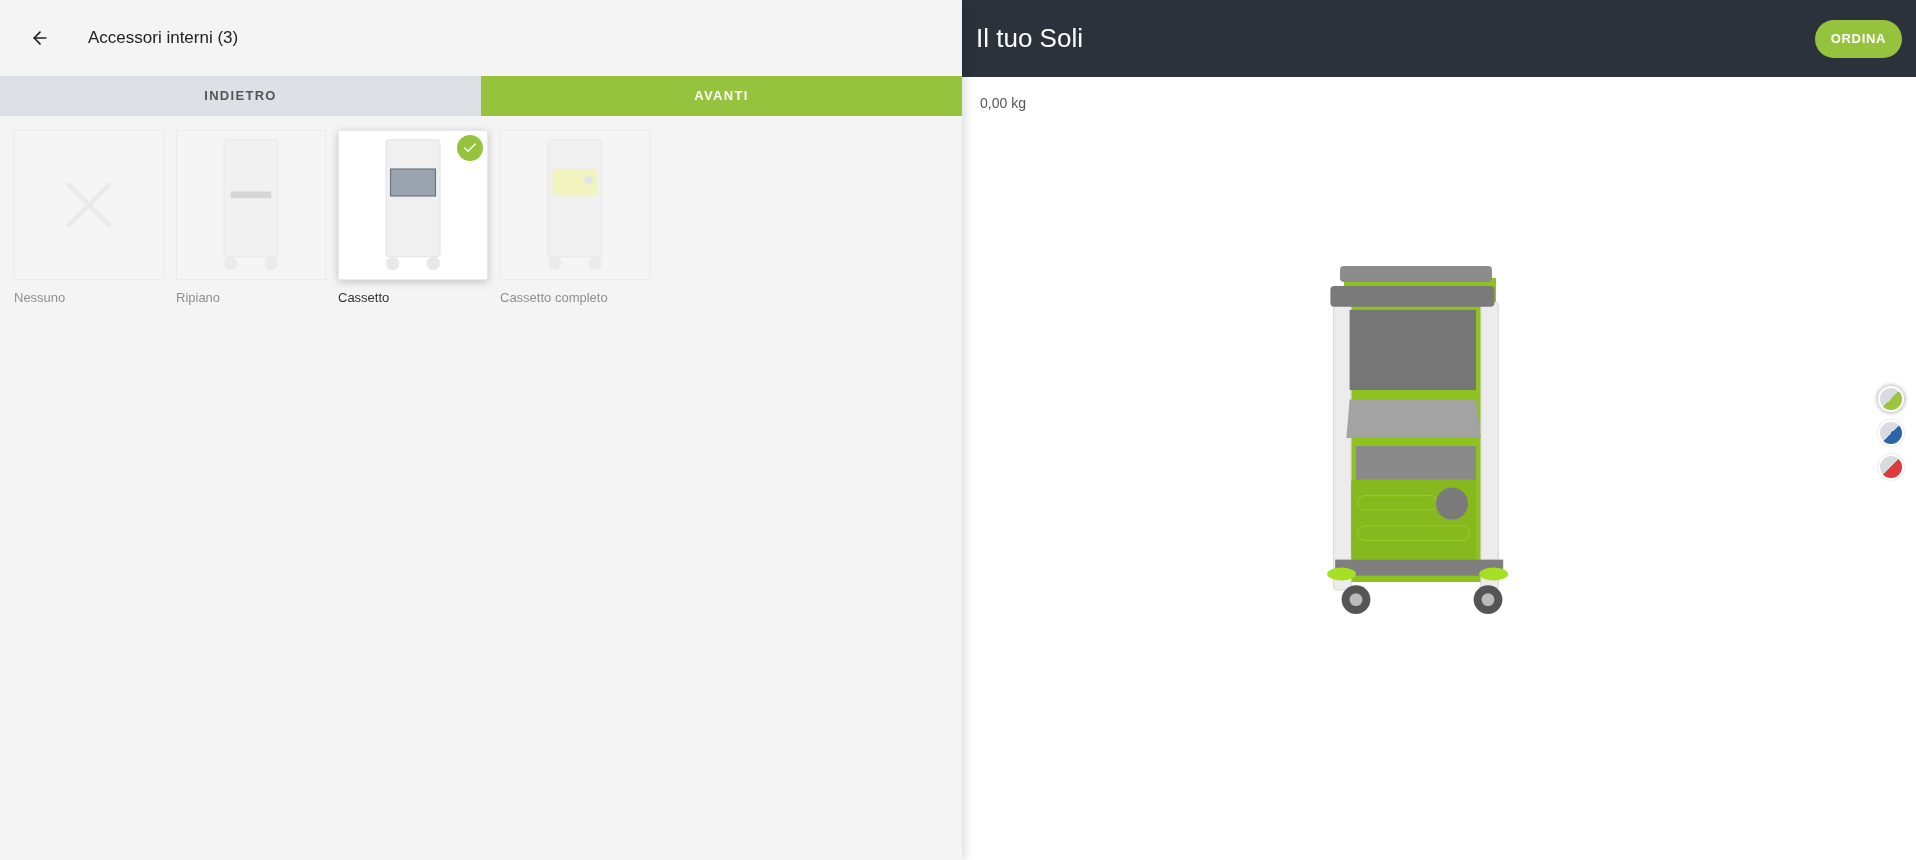  What do you see at coordinates (470, 148) in the screenshot?
I see `check-icon` at bounding box center [470, 148].